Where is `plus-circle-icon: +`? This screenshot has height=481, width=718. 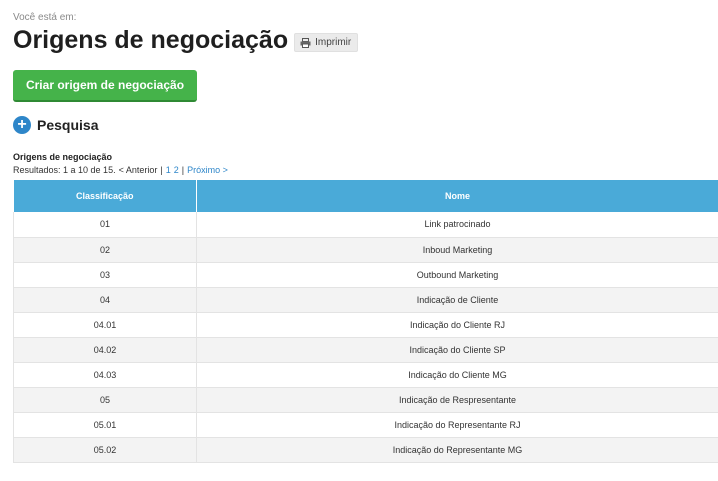
plus-circle-icon: + is located at coordinates (22, 125).